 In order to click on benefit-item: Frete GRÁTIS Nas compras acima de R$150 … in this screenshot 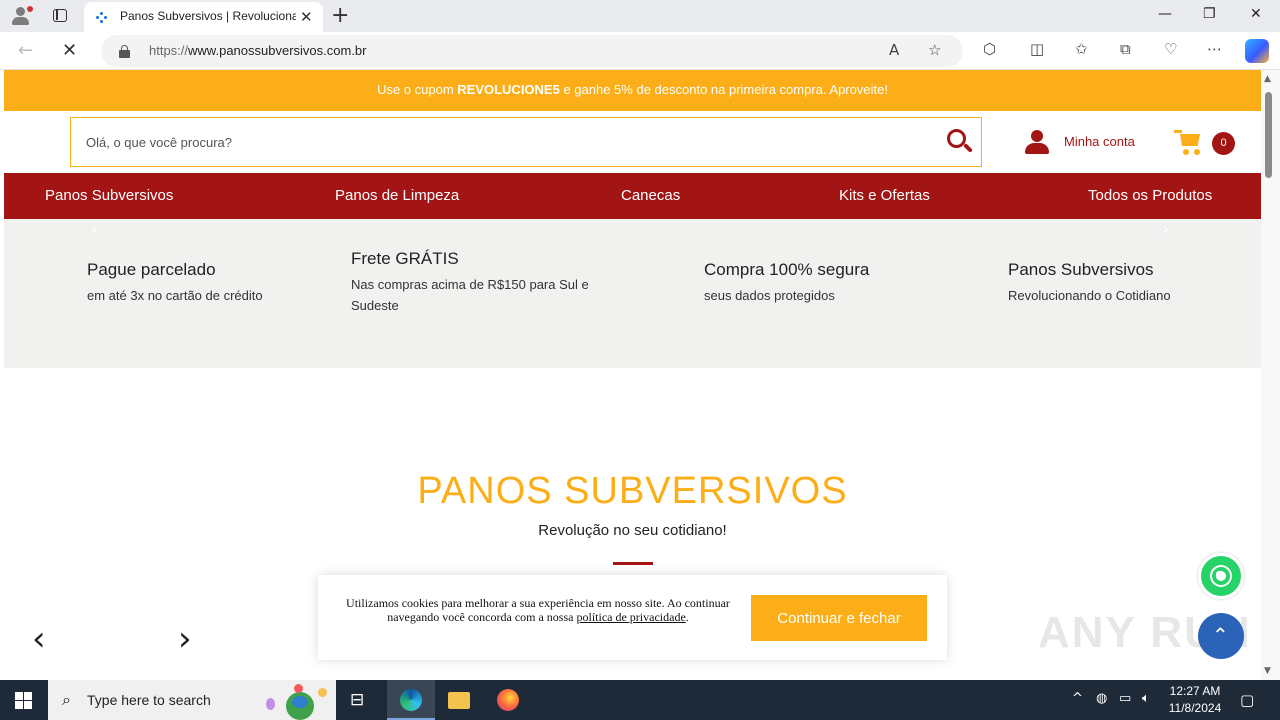, I will do `click(491, 282)`.